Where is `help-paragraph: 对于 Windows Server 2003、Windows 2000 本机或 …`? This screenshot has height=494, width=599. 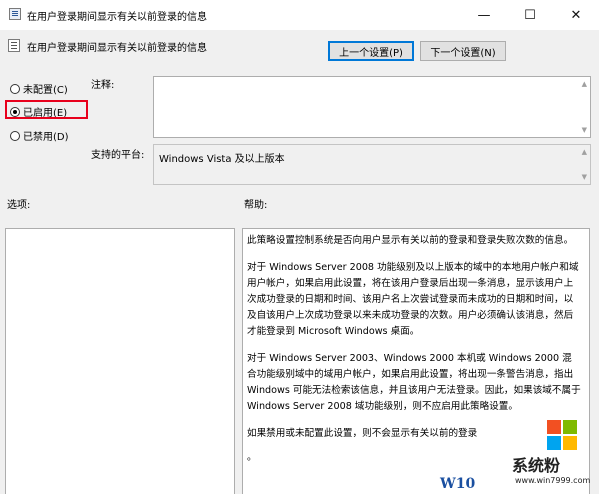
help-paragraph: 对于 Windows Server 2003、Windows 2000 本机或 … is located at coordinates (414, 382).